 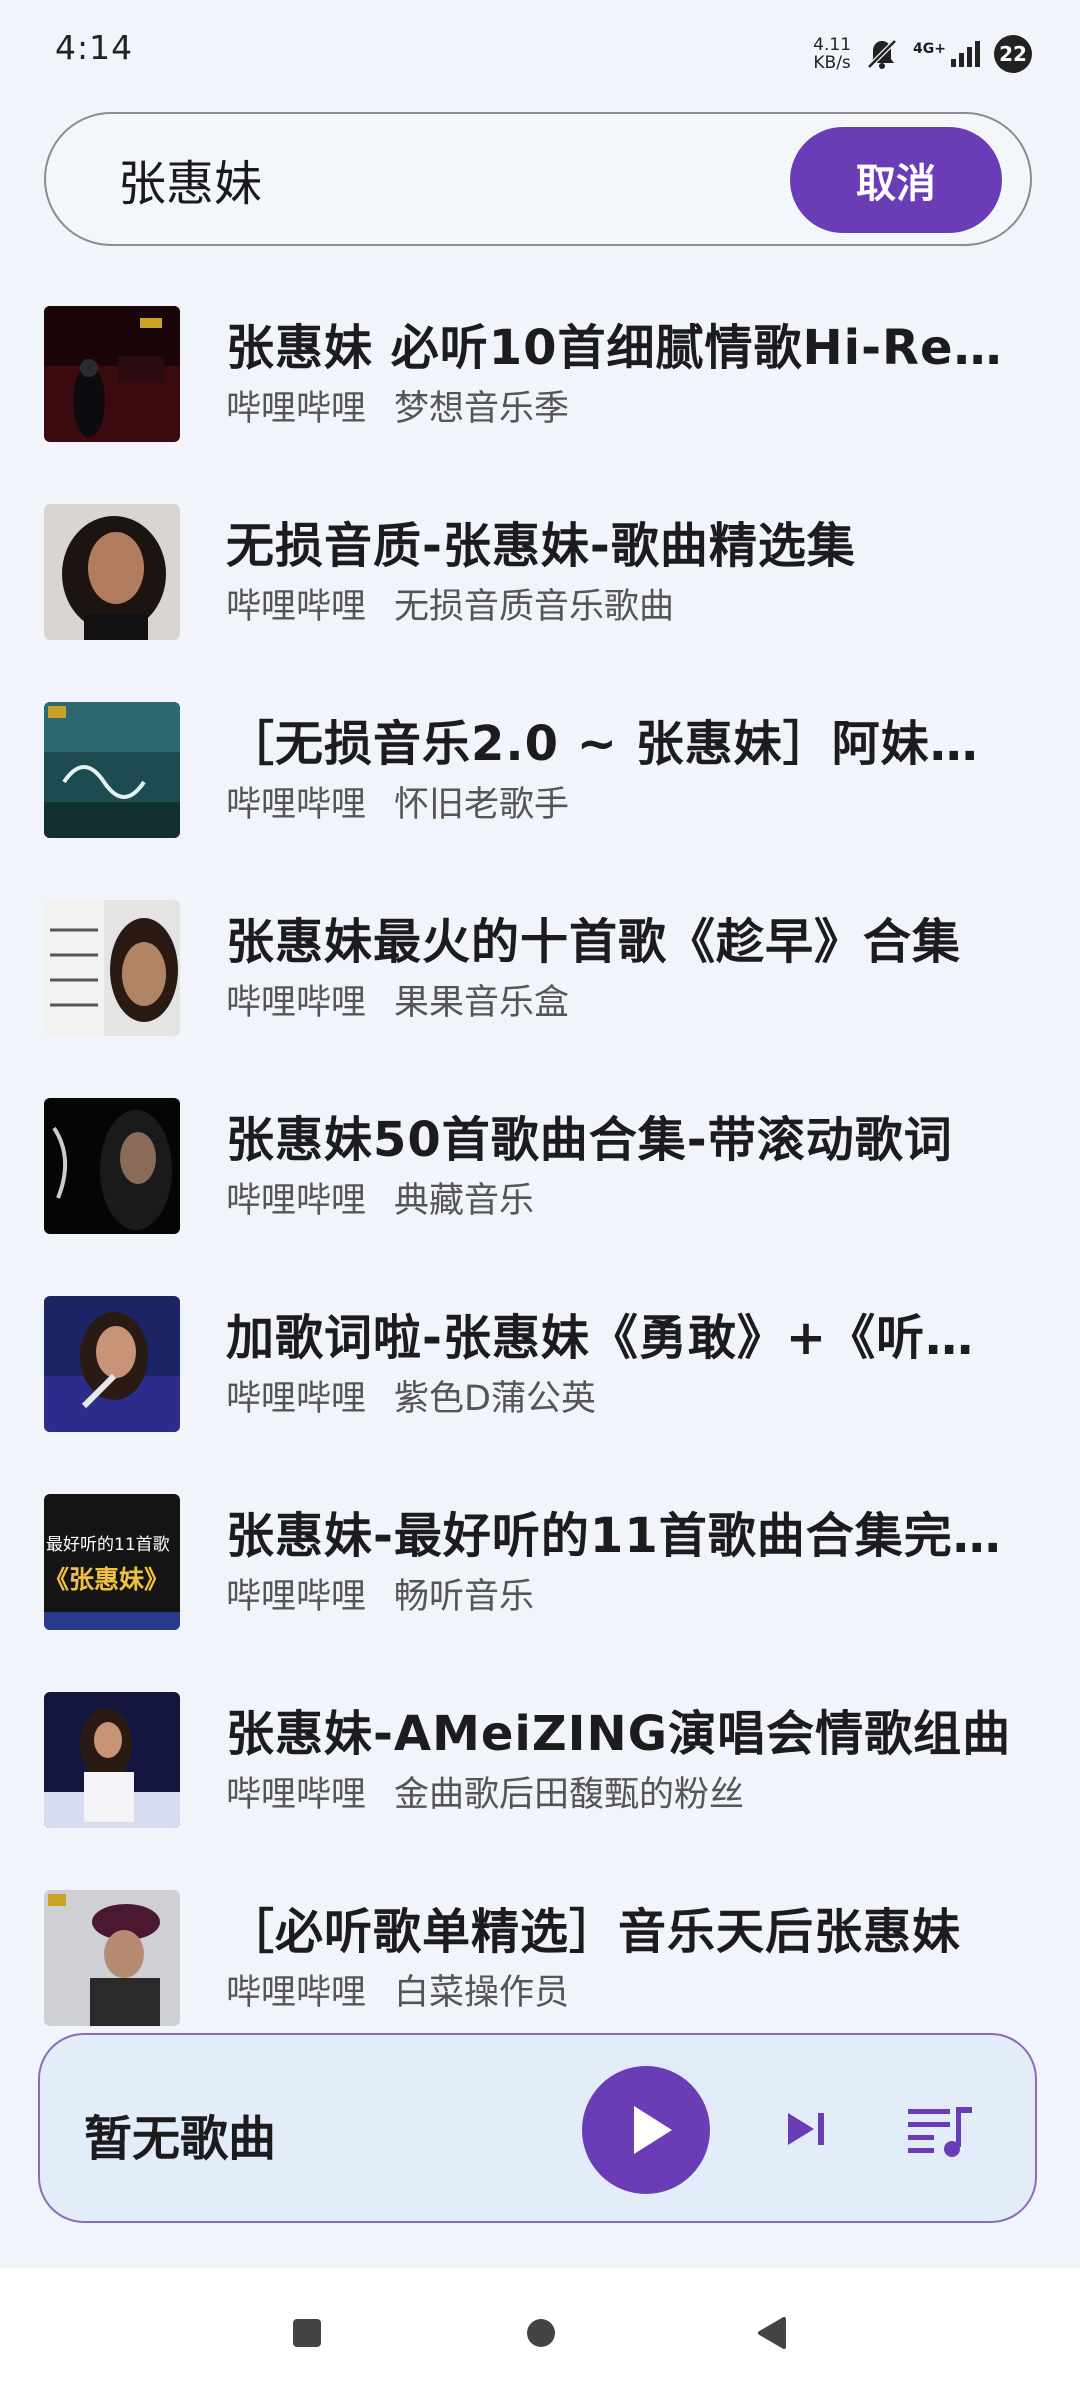 I want to click on status-bar: 4:14 4.11 KB/s 4G+ 22, so click(x=540, y=52).